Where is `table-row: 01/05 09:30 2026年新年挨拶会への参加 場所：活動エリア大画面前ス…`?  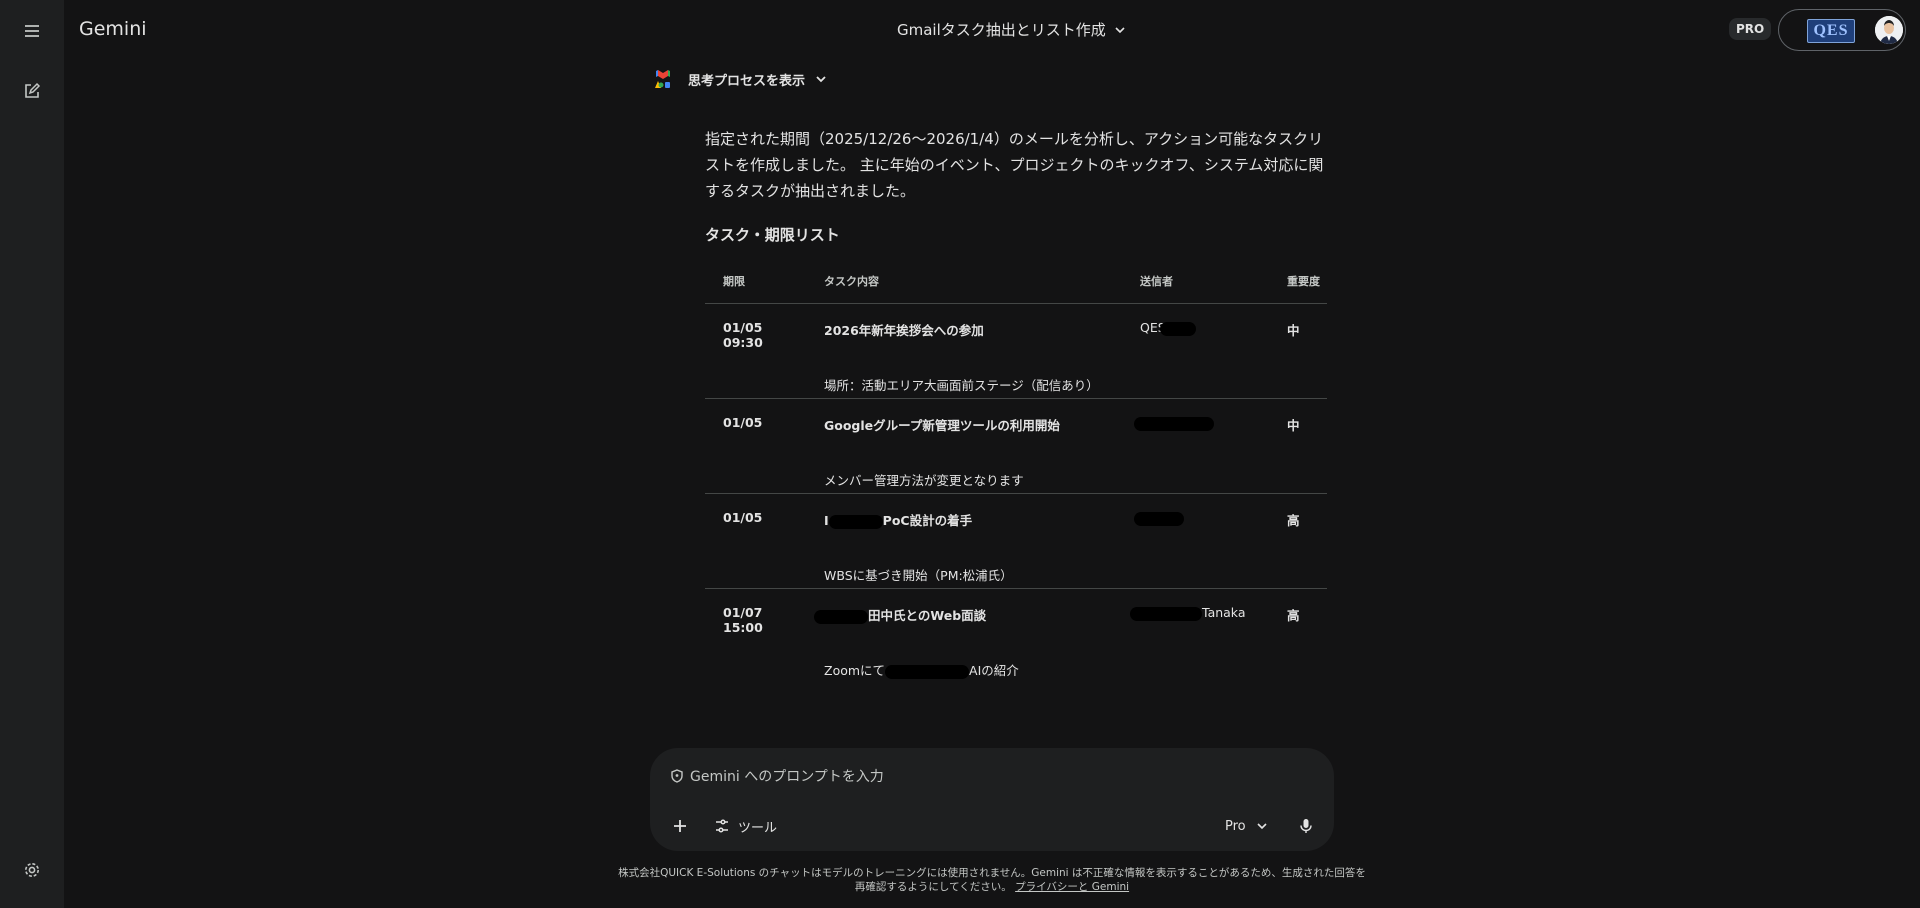
table-row: 01/05 09:30 2026年新年挨拶会への参加 場所：活動エリア大画面前ス… is located at coordinates (1016, 351).